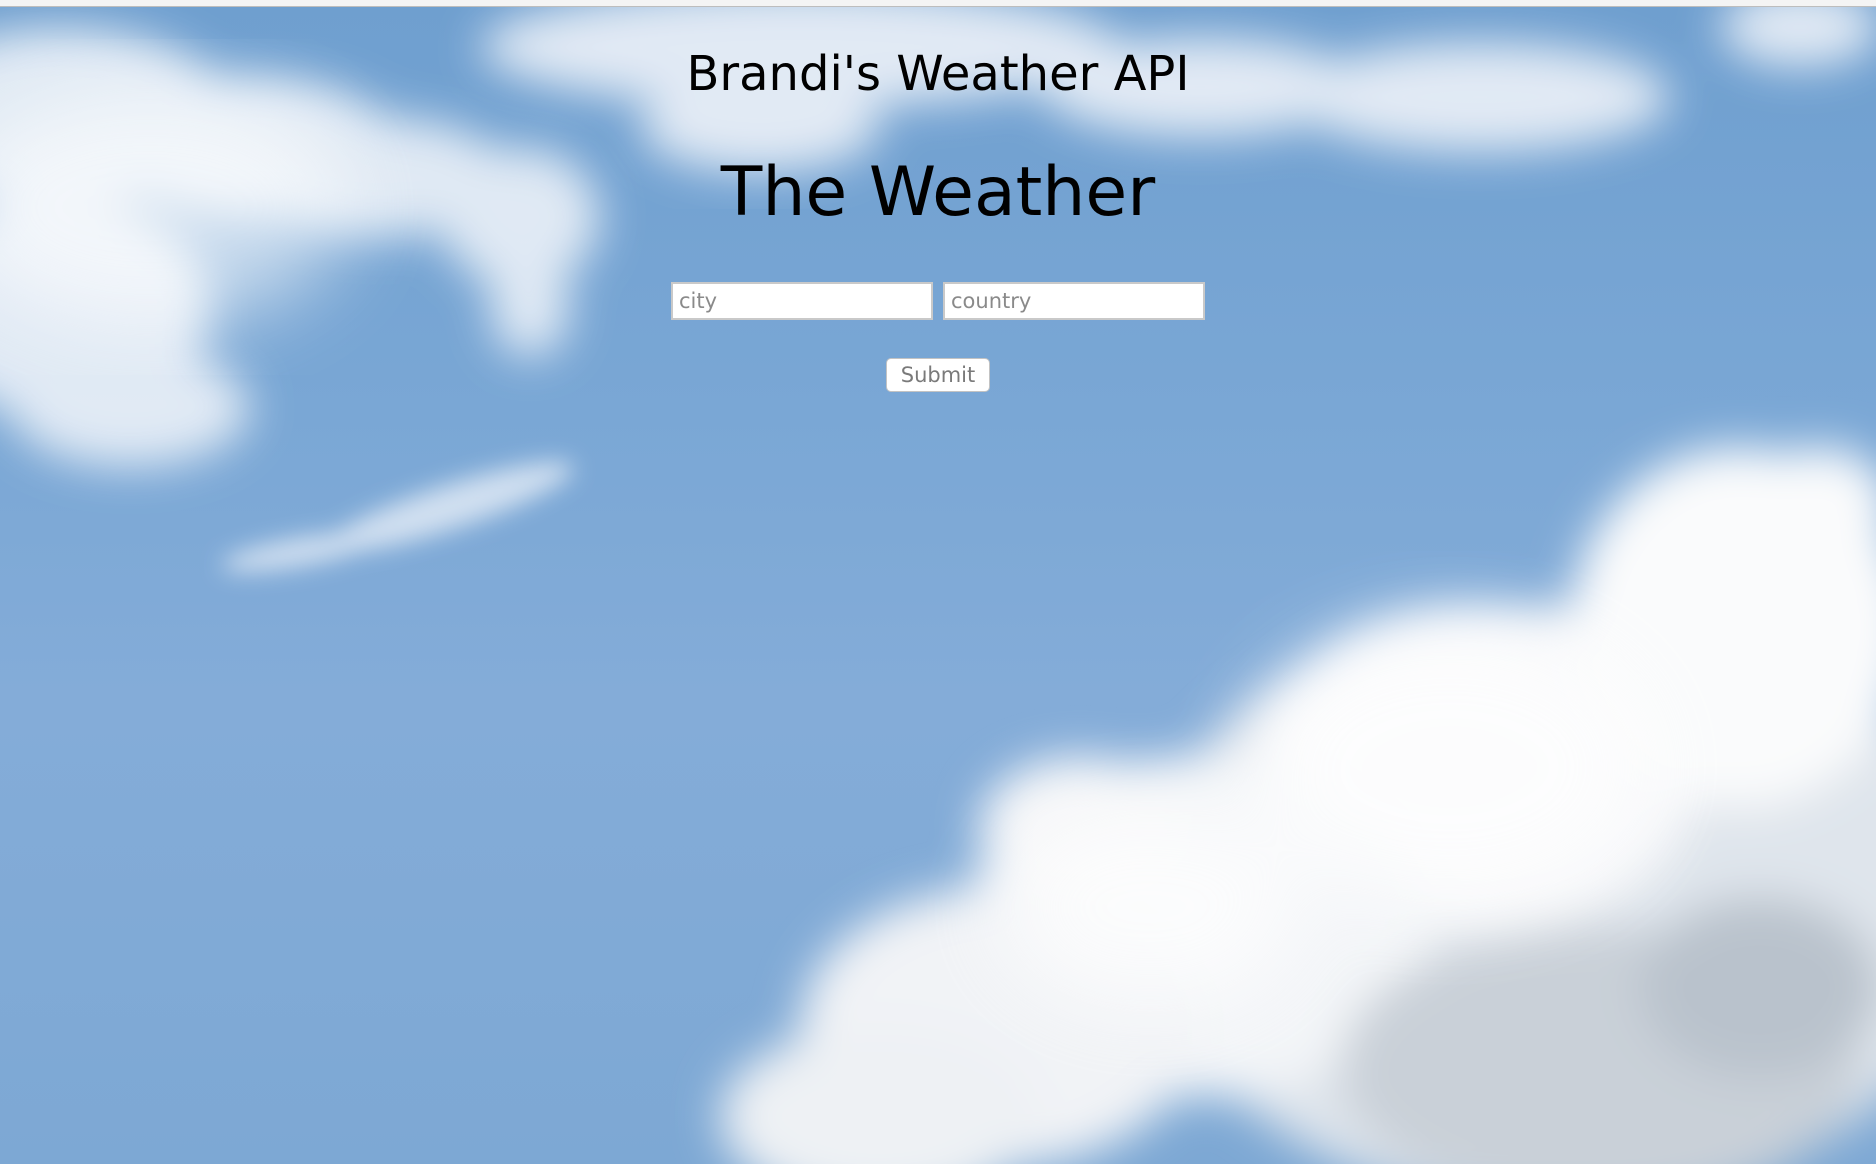 This screenshot has height=1164, width=1876. I want to click on submit-row: Submit, so click(938, 375).